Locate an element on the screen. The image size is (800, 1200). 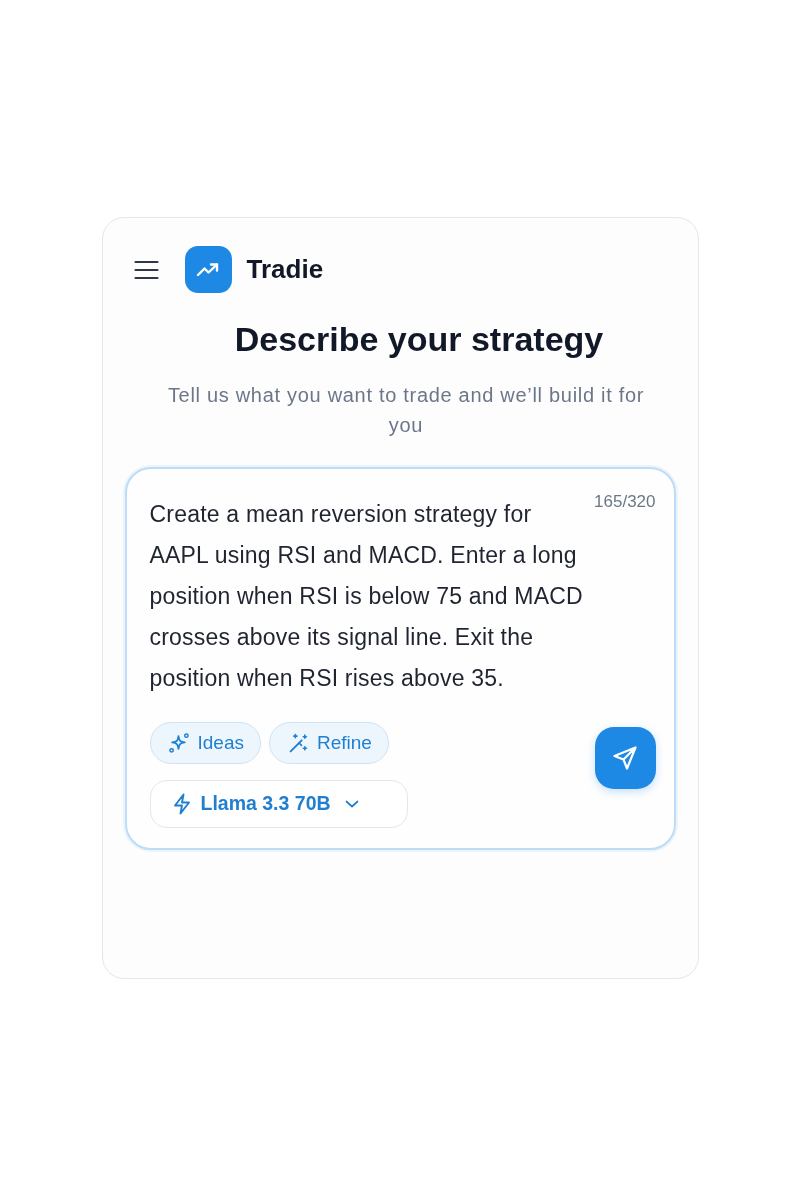
menu-icon is located at coordinates (146, 269).